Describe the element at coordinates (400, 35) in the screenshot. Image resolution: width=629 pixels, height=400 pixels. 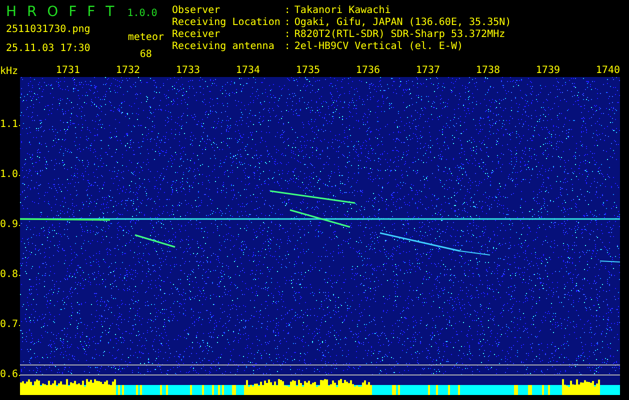
I see `info-value: R820T2(RTL-SDR) SDR-Sharp 53.372MHz` at that location.